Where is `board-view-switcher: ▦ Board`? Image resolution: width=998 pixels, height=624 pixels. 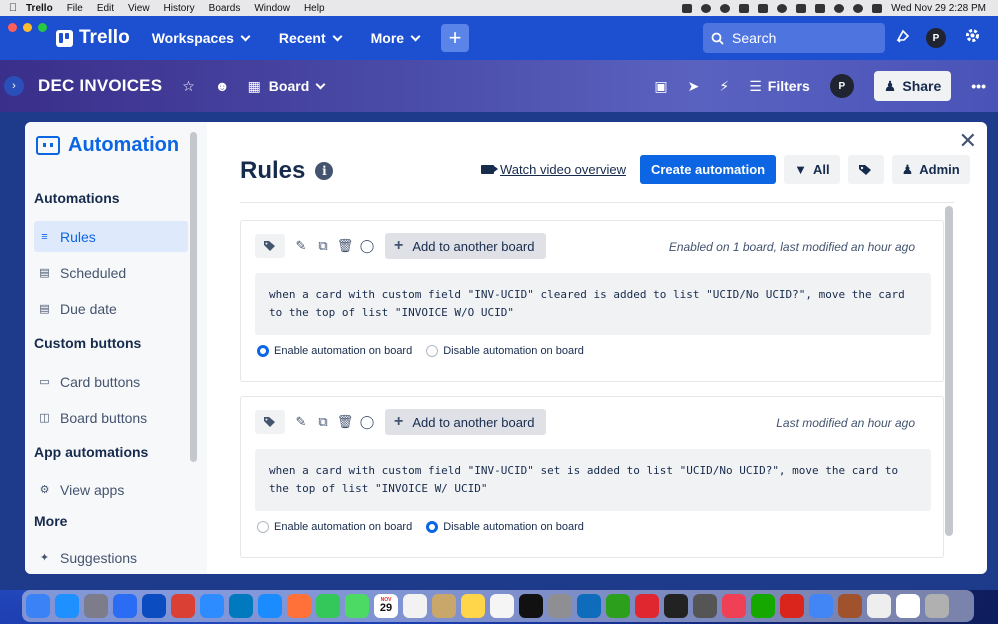 board-view-switcher: ▦ Board is located at coordinates (287, 86).